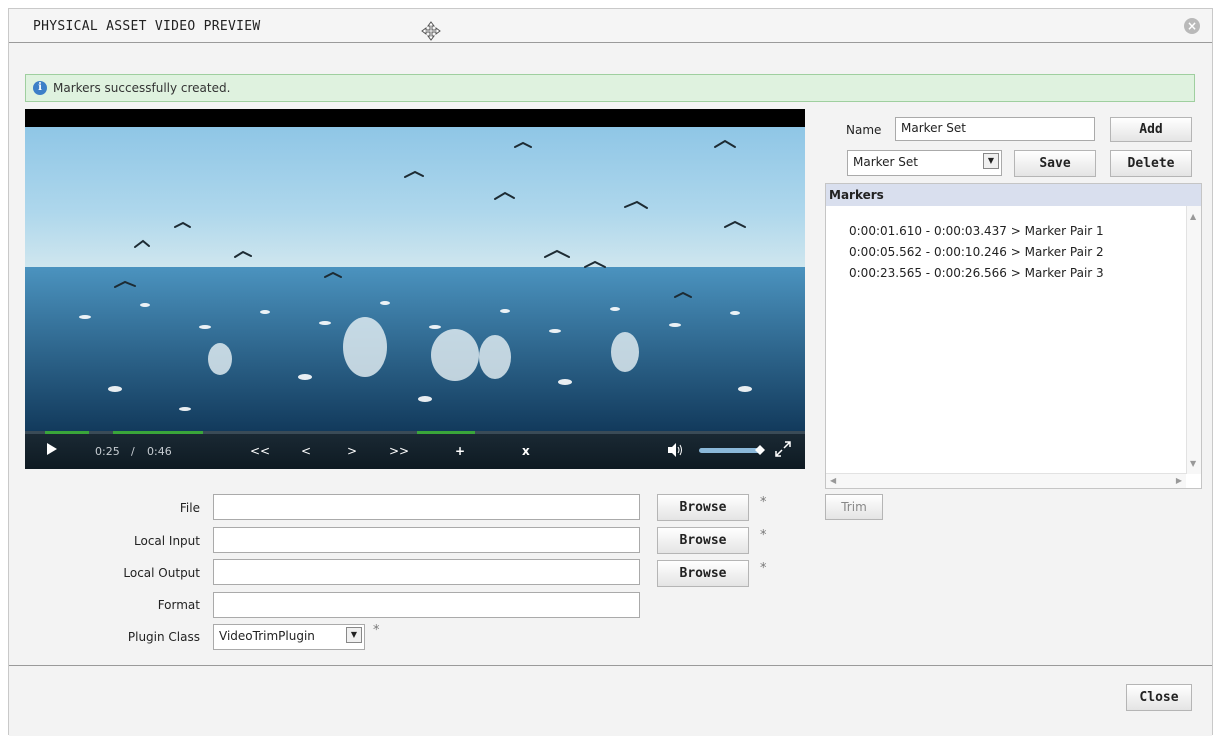 The width and height of the screenshot is (1221, 736). What do you see at coordinates (1179, 480) in the screenshot?
I see `scroll-right-icon: ▶` at bounding box center [1179, 480].